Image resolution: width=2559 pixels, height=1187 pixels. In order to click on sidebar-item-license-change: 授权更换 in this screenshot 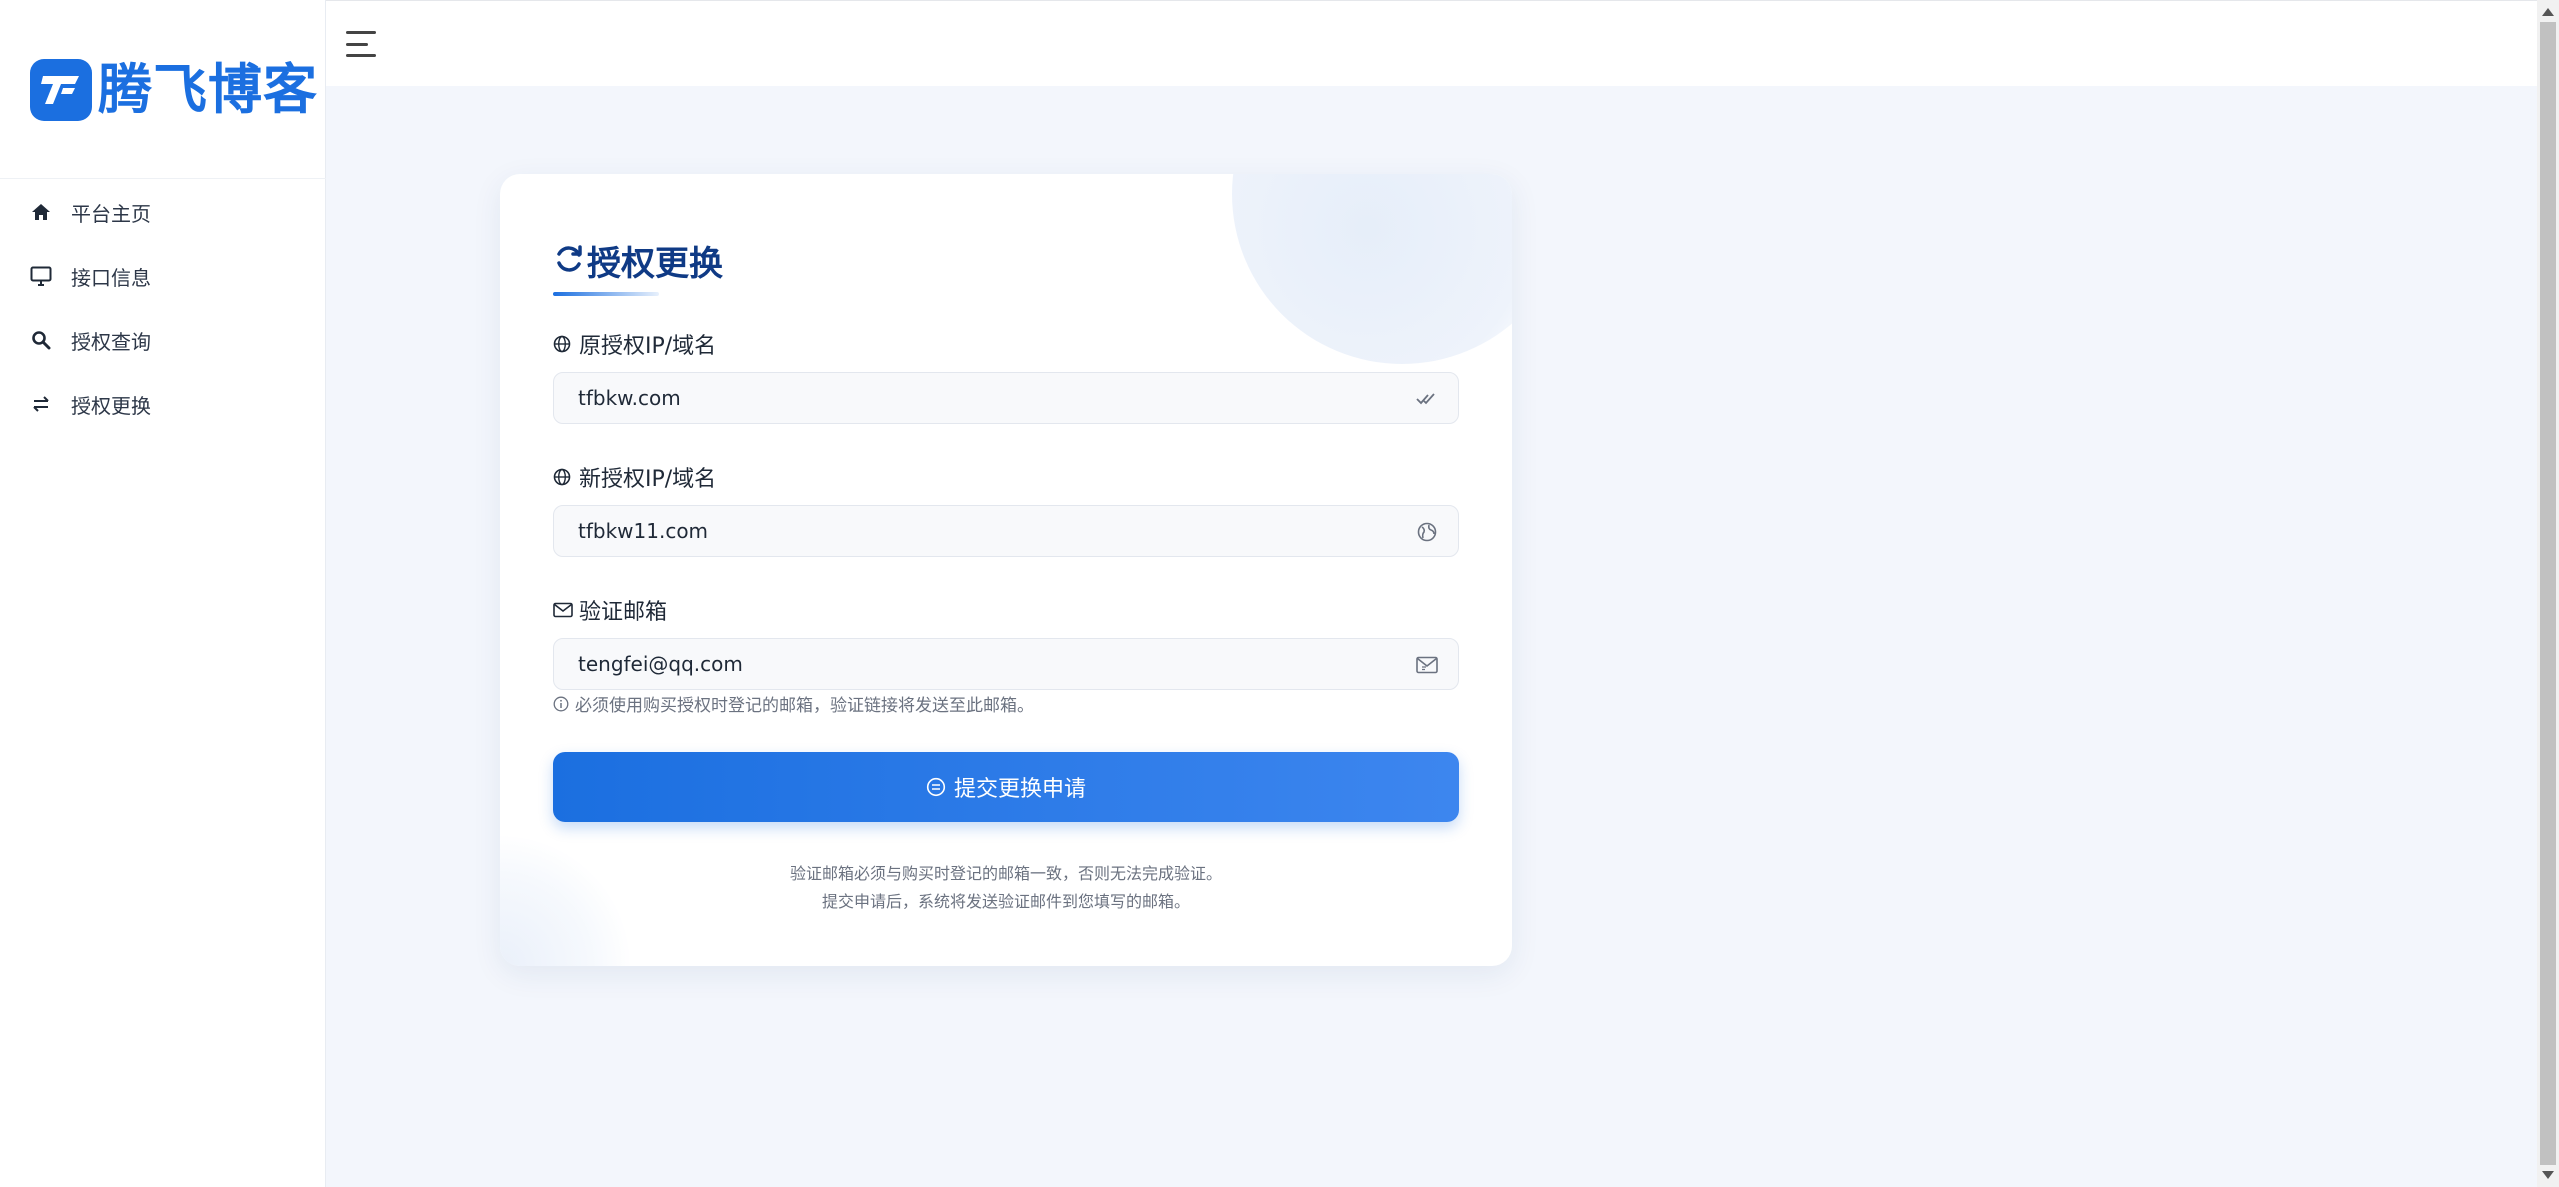, I will do `click(163, 404)`.